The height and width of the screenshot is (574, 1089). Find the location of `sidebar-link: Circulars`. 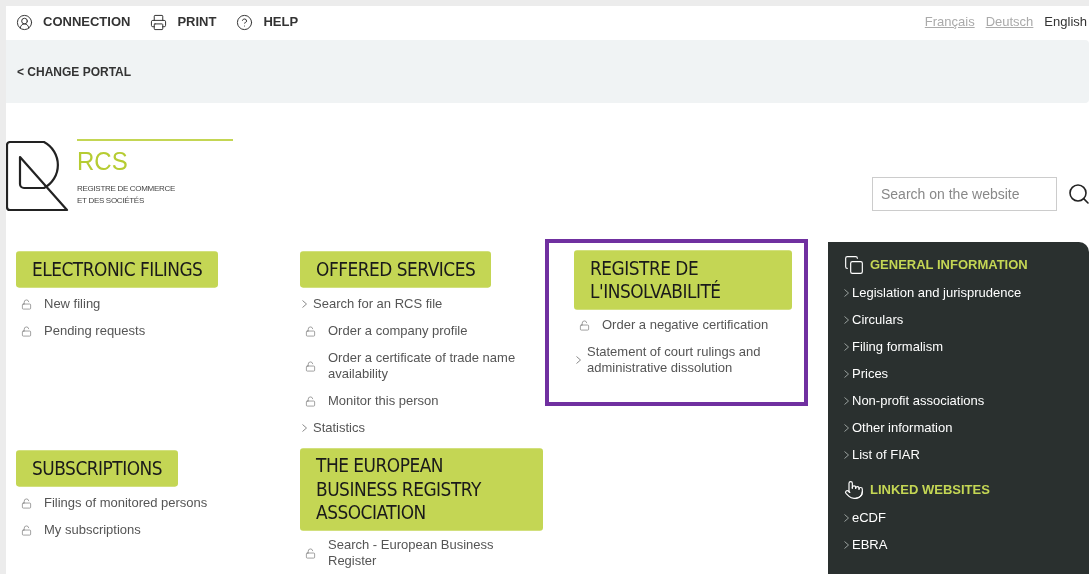

sidebar-link: Circulars is located at coordinates (878, 320).